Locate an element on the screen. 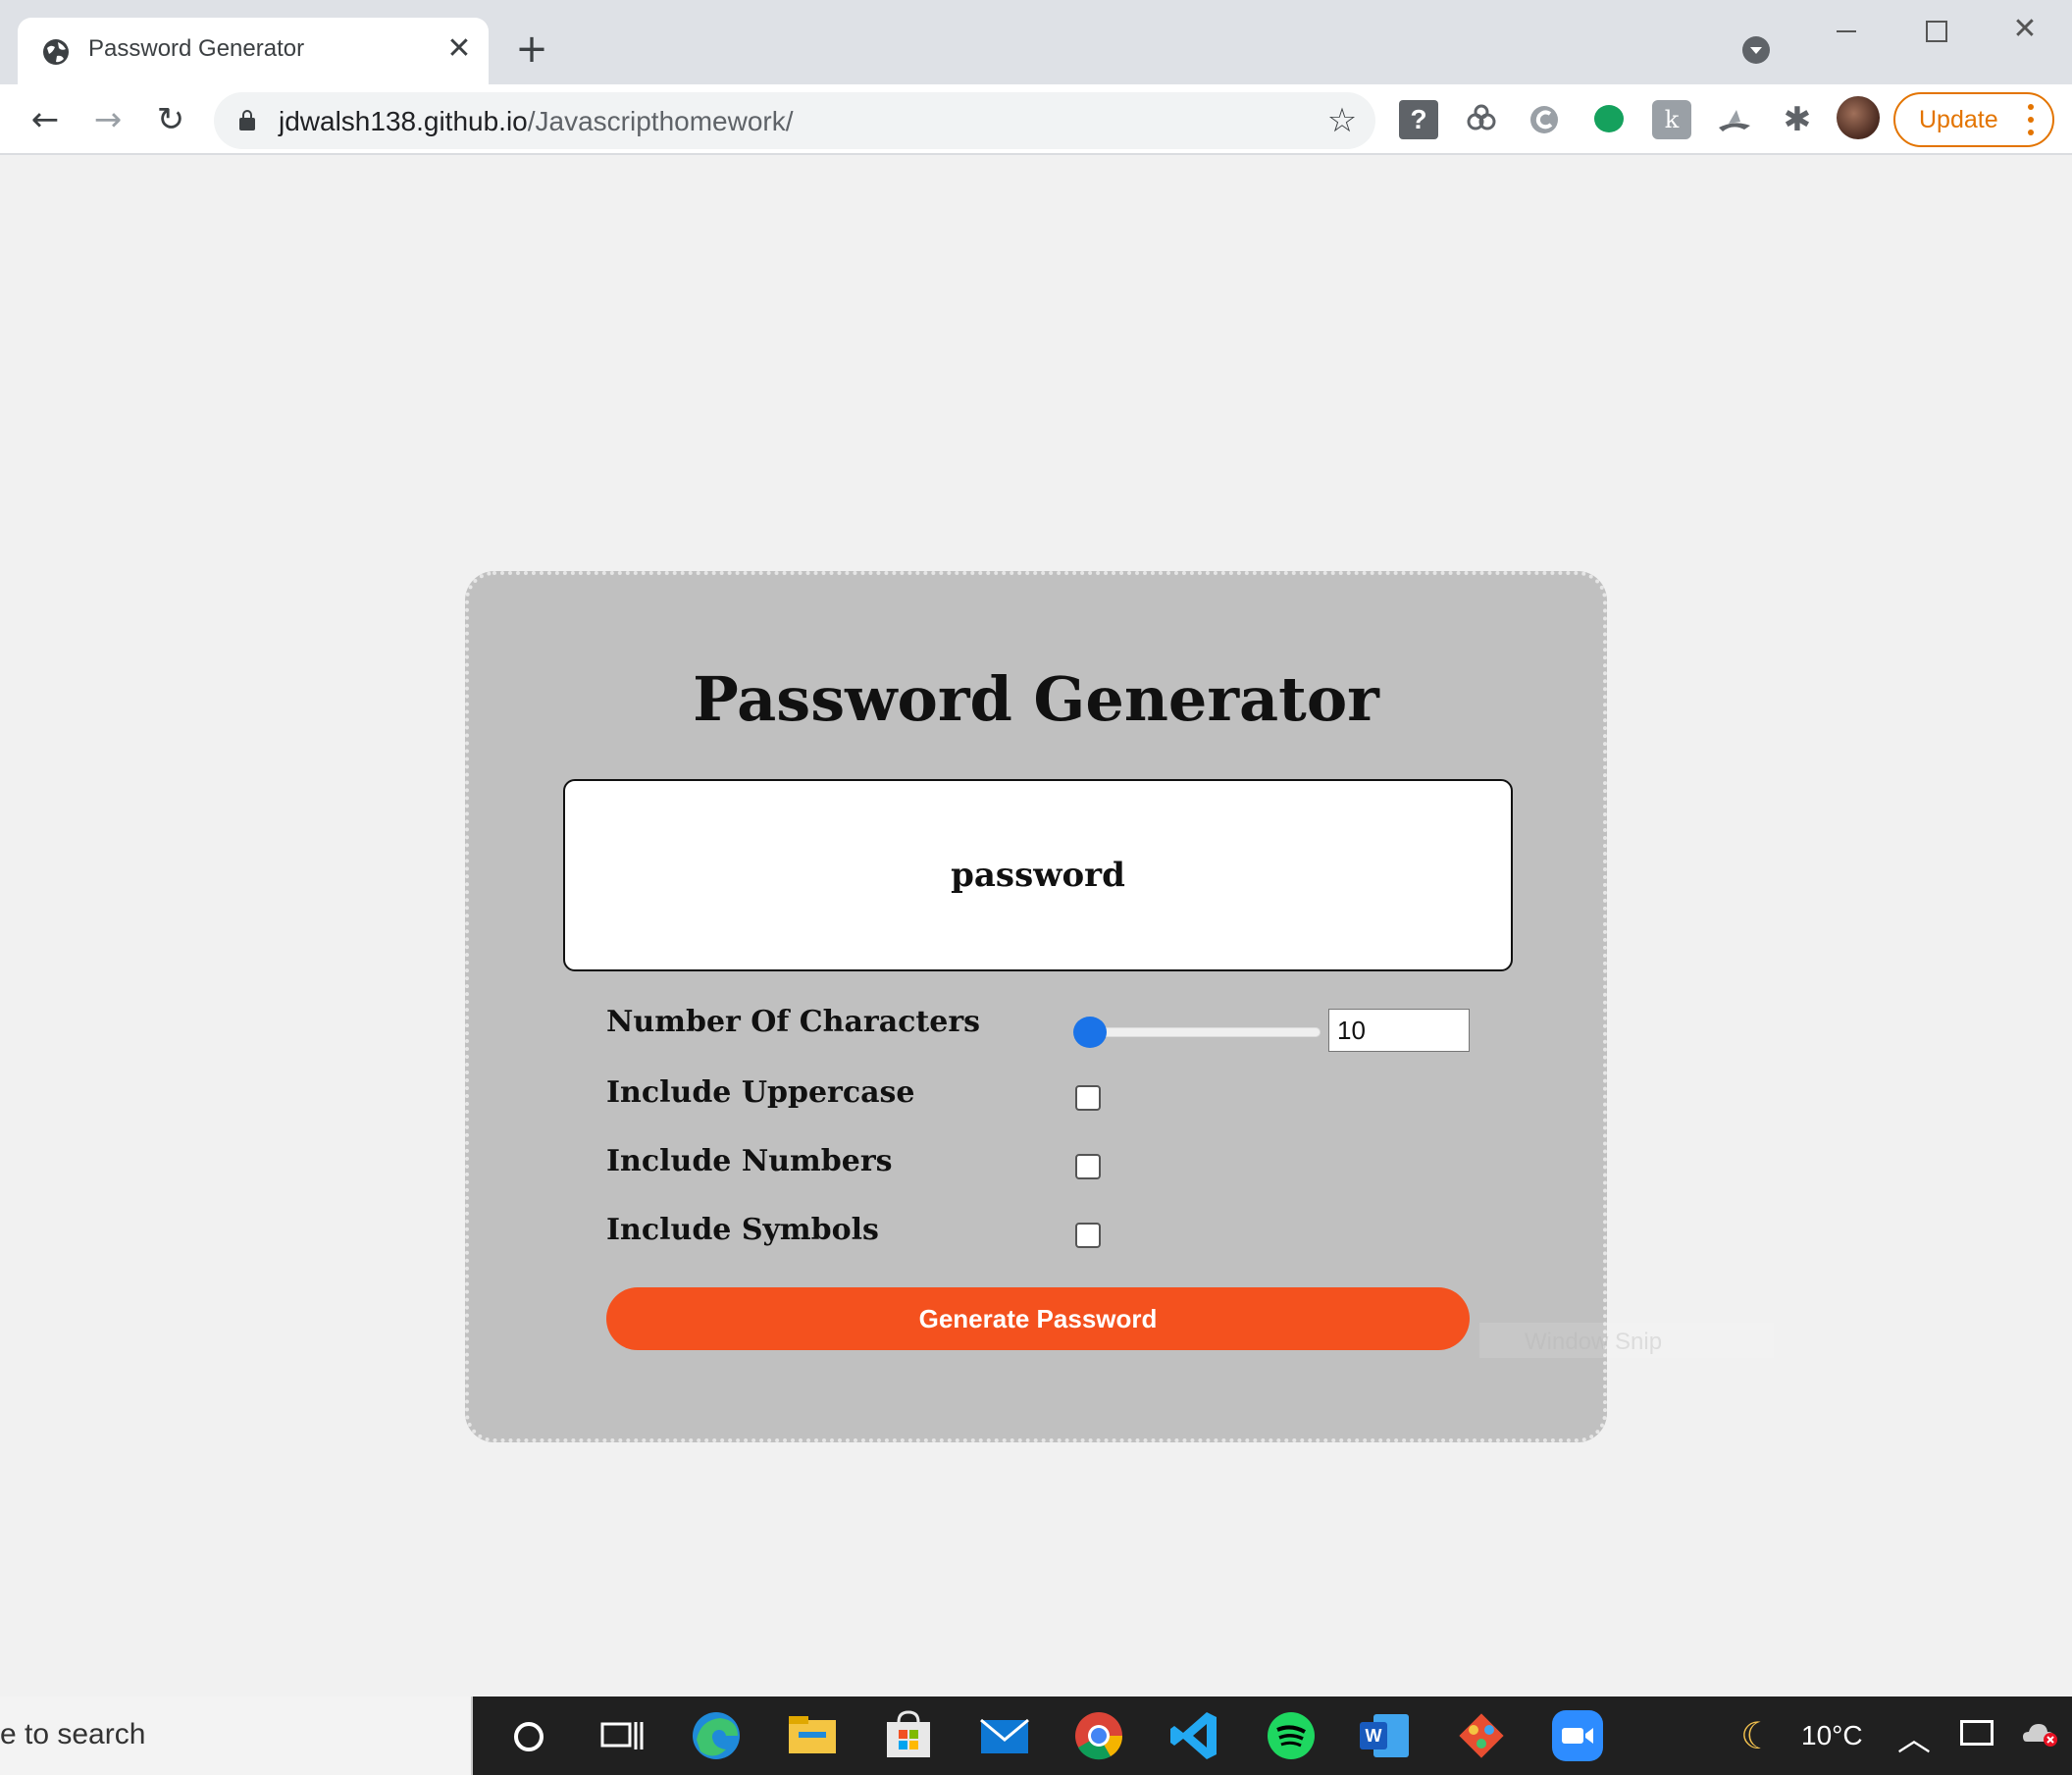  tab-search-icon is located at coordinates (1756, 50).